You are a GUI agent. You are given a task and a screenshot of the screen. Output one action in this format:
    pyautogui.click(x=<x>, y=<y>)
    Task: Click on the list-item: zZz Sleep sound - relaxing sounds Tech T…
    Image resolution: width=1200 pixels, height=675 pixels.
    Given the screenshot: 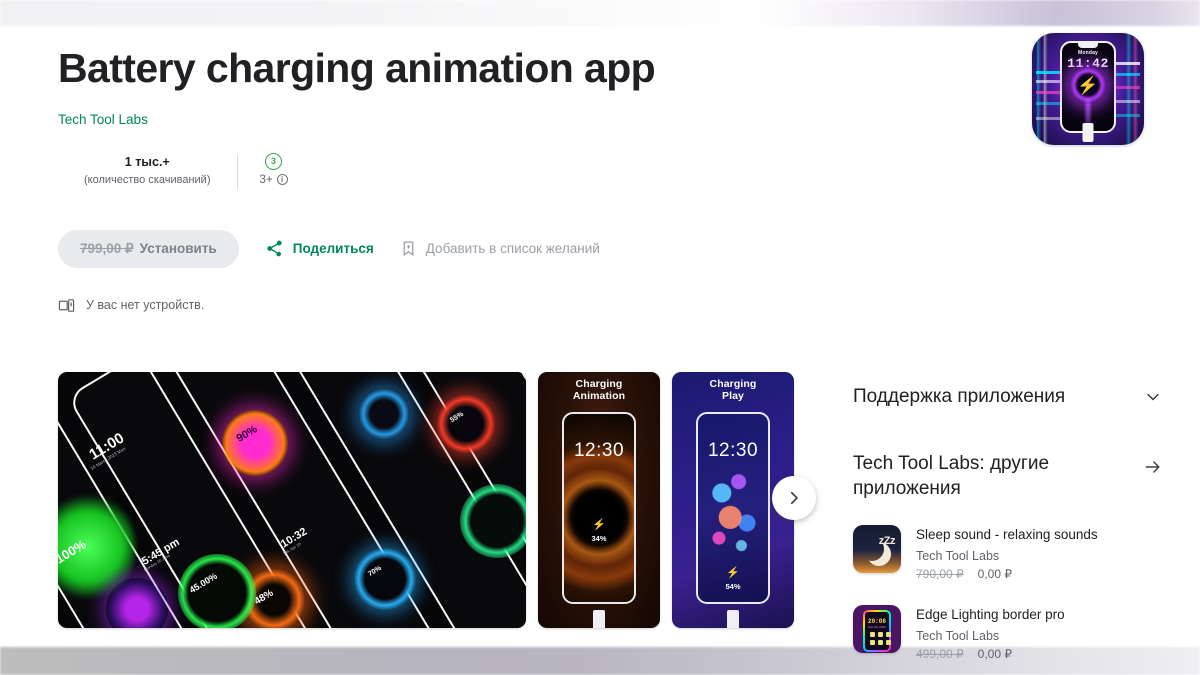 What is the action you would take?
    pyautogui.click(x=1008, y=553)
    